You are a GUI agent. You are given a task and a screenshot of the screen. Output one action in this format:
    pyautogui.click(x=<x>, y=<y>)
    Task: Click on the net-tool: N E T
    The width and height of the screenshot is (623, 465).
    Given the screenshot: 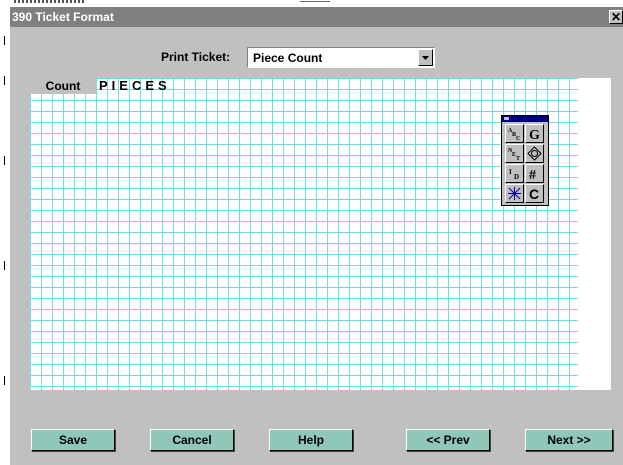 What is the action you would take?
    pyautogui.click(x=514, y=153)
    